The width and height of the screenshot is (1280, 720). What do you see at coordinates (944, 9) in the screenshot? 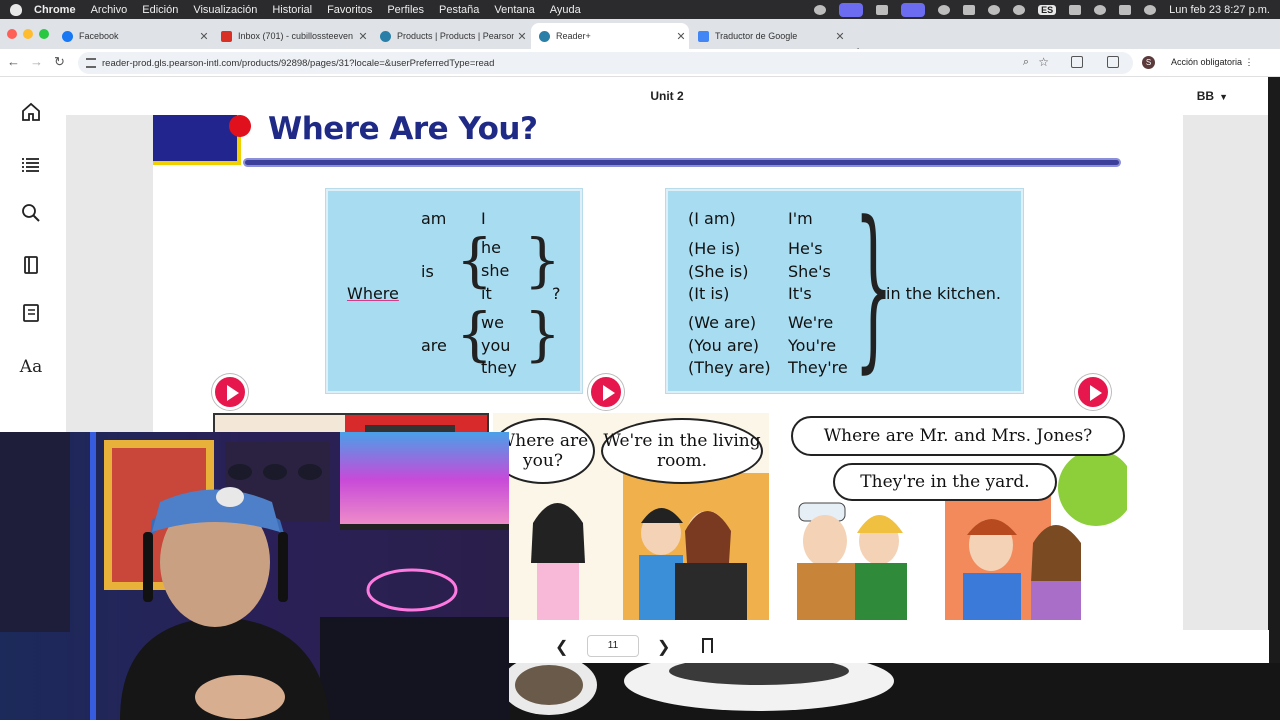
I see `record-icon` at bounding box center [944, 9].